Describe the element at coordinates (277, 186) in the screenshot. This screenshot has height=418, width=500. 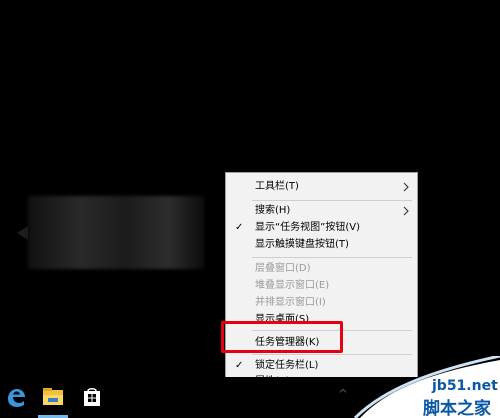
I see `menu-item-label: 工具栏(T)` at that location.